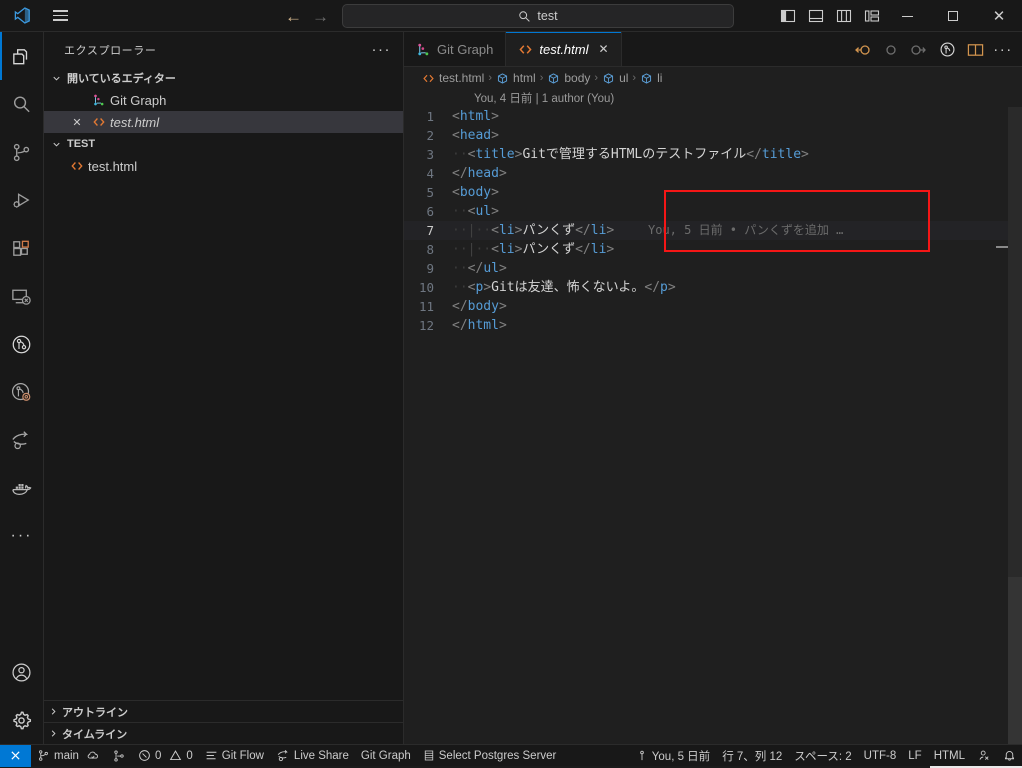  Describe the element at coordinates (947, 50) in the screenshot. I see `gitlens-toggle-blame-icon` at that location.